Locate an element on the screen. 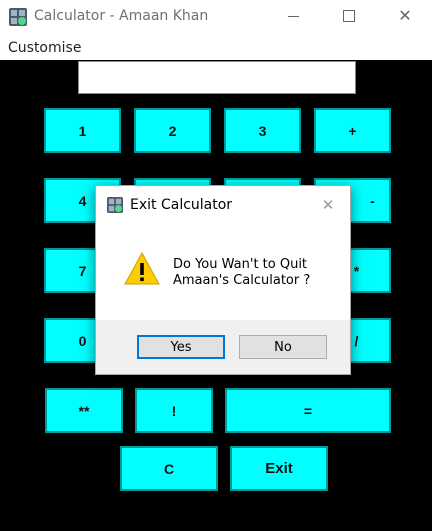  button-factorial: ! is located at coordinates (174, 410).